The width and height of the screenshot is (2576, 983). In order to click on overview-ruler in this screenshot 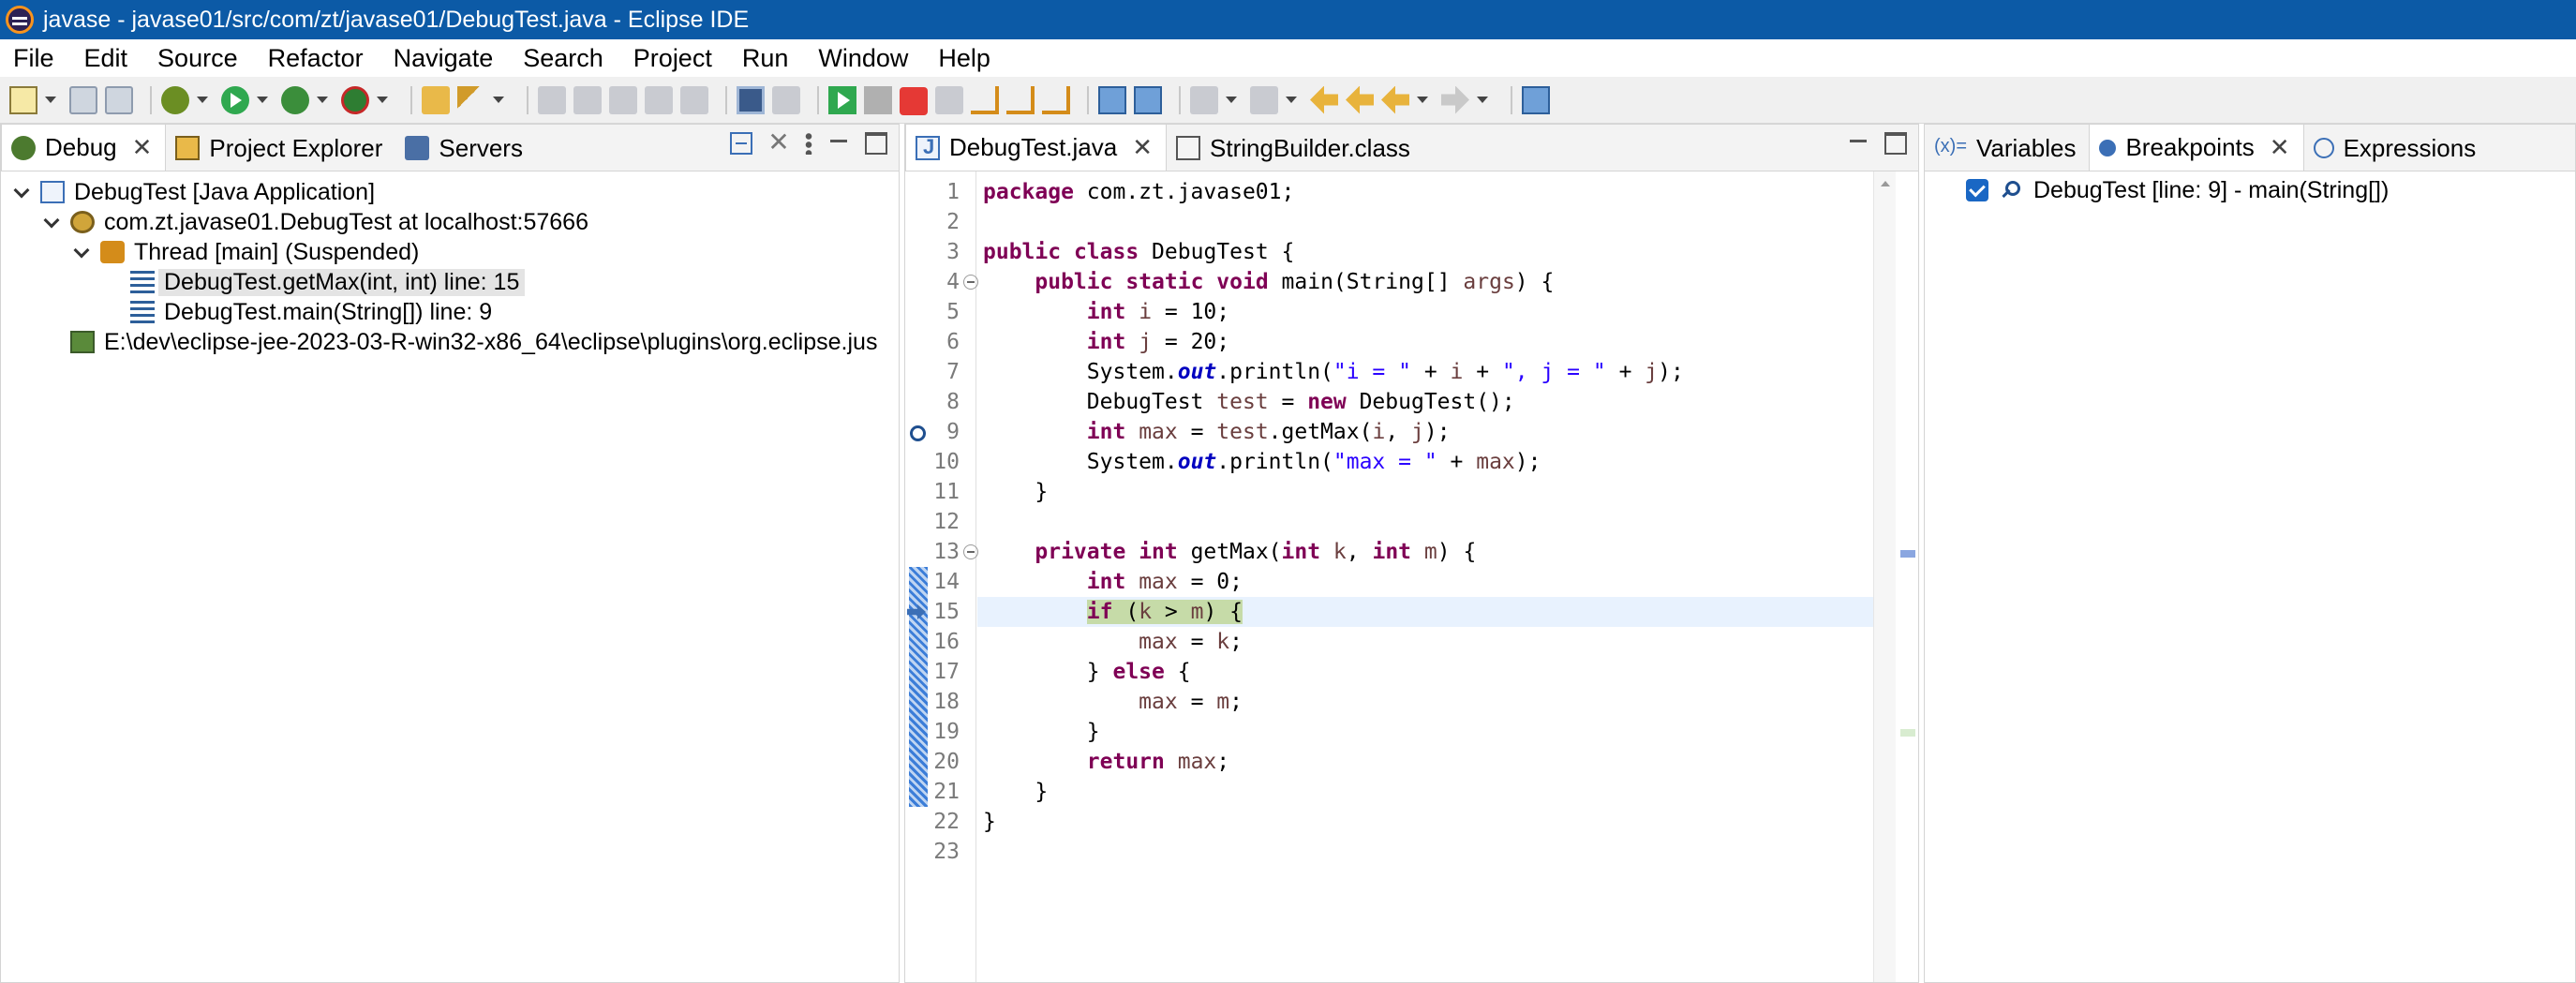, I will do `click(1907, 576)`.